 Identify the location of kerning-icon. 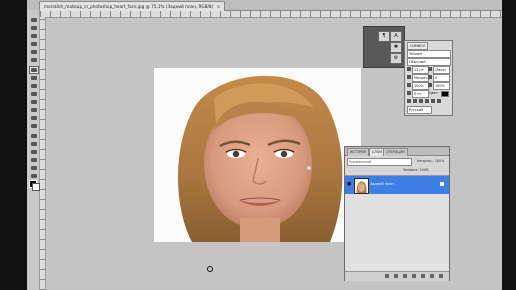
(409, 77).